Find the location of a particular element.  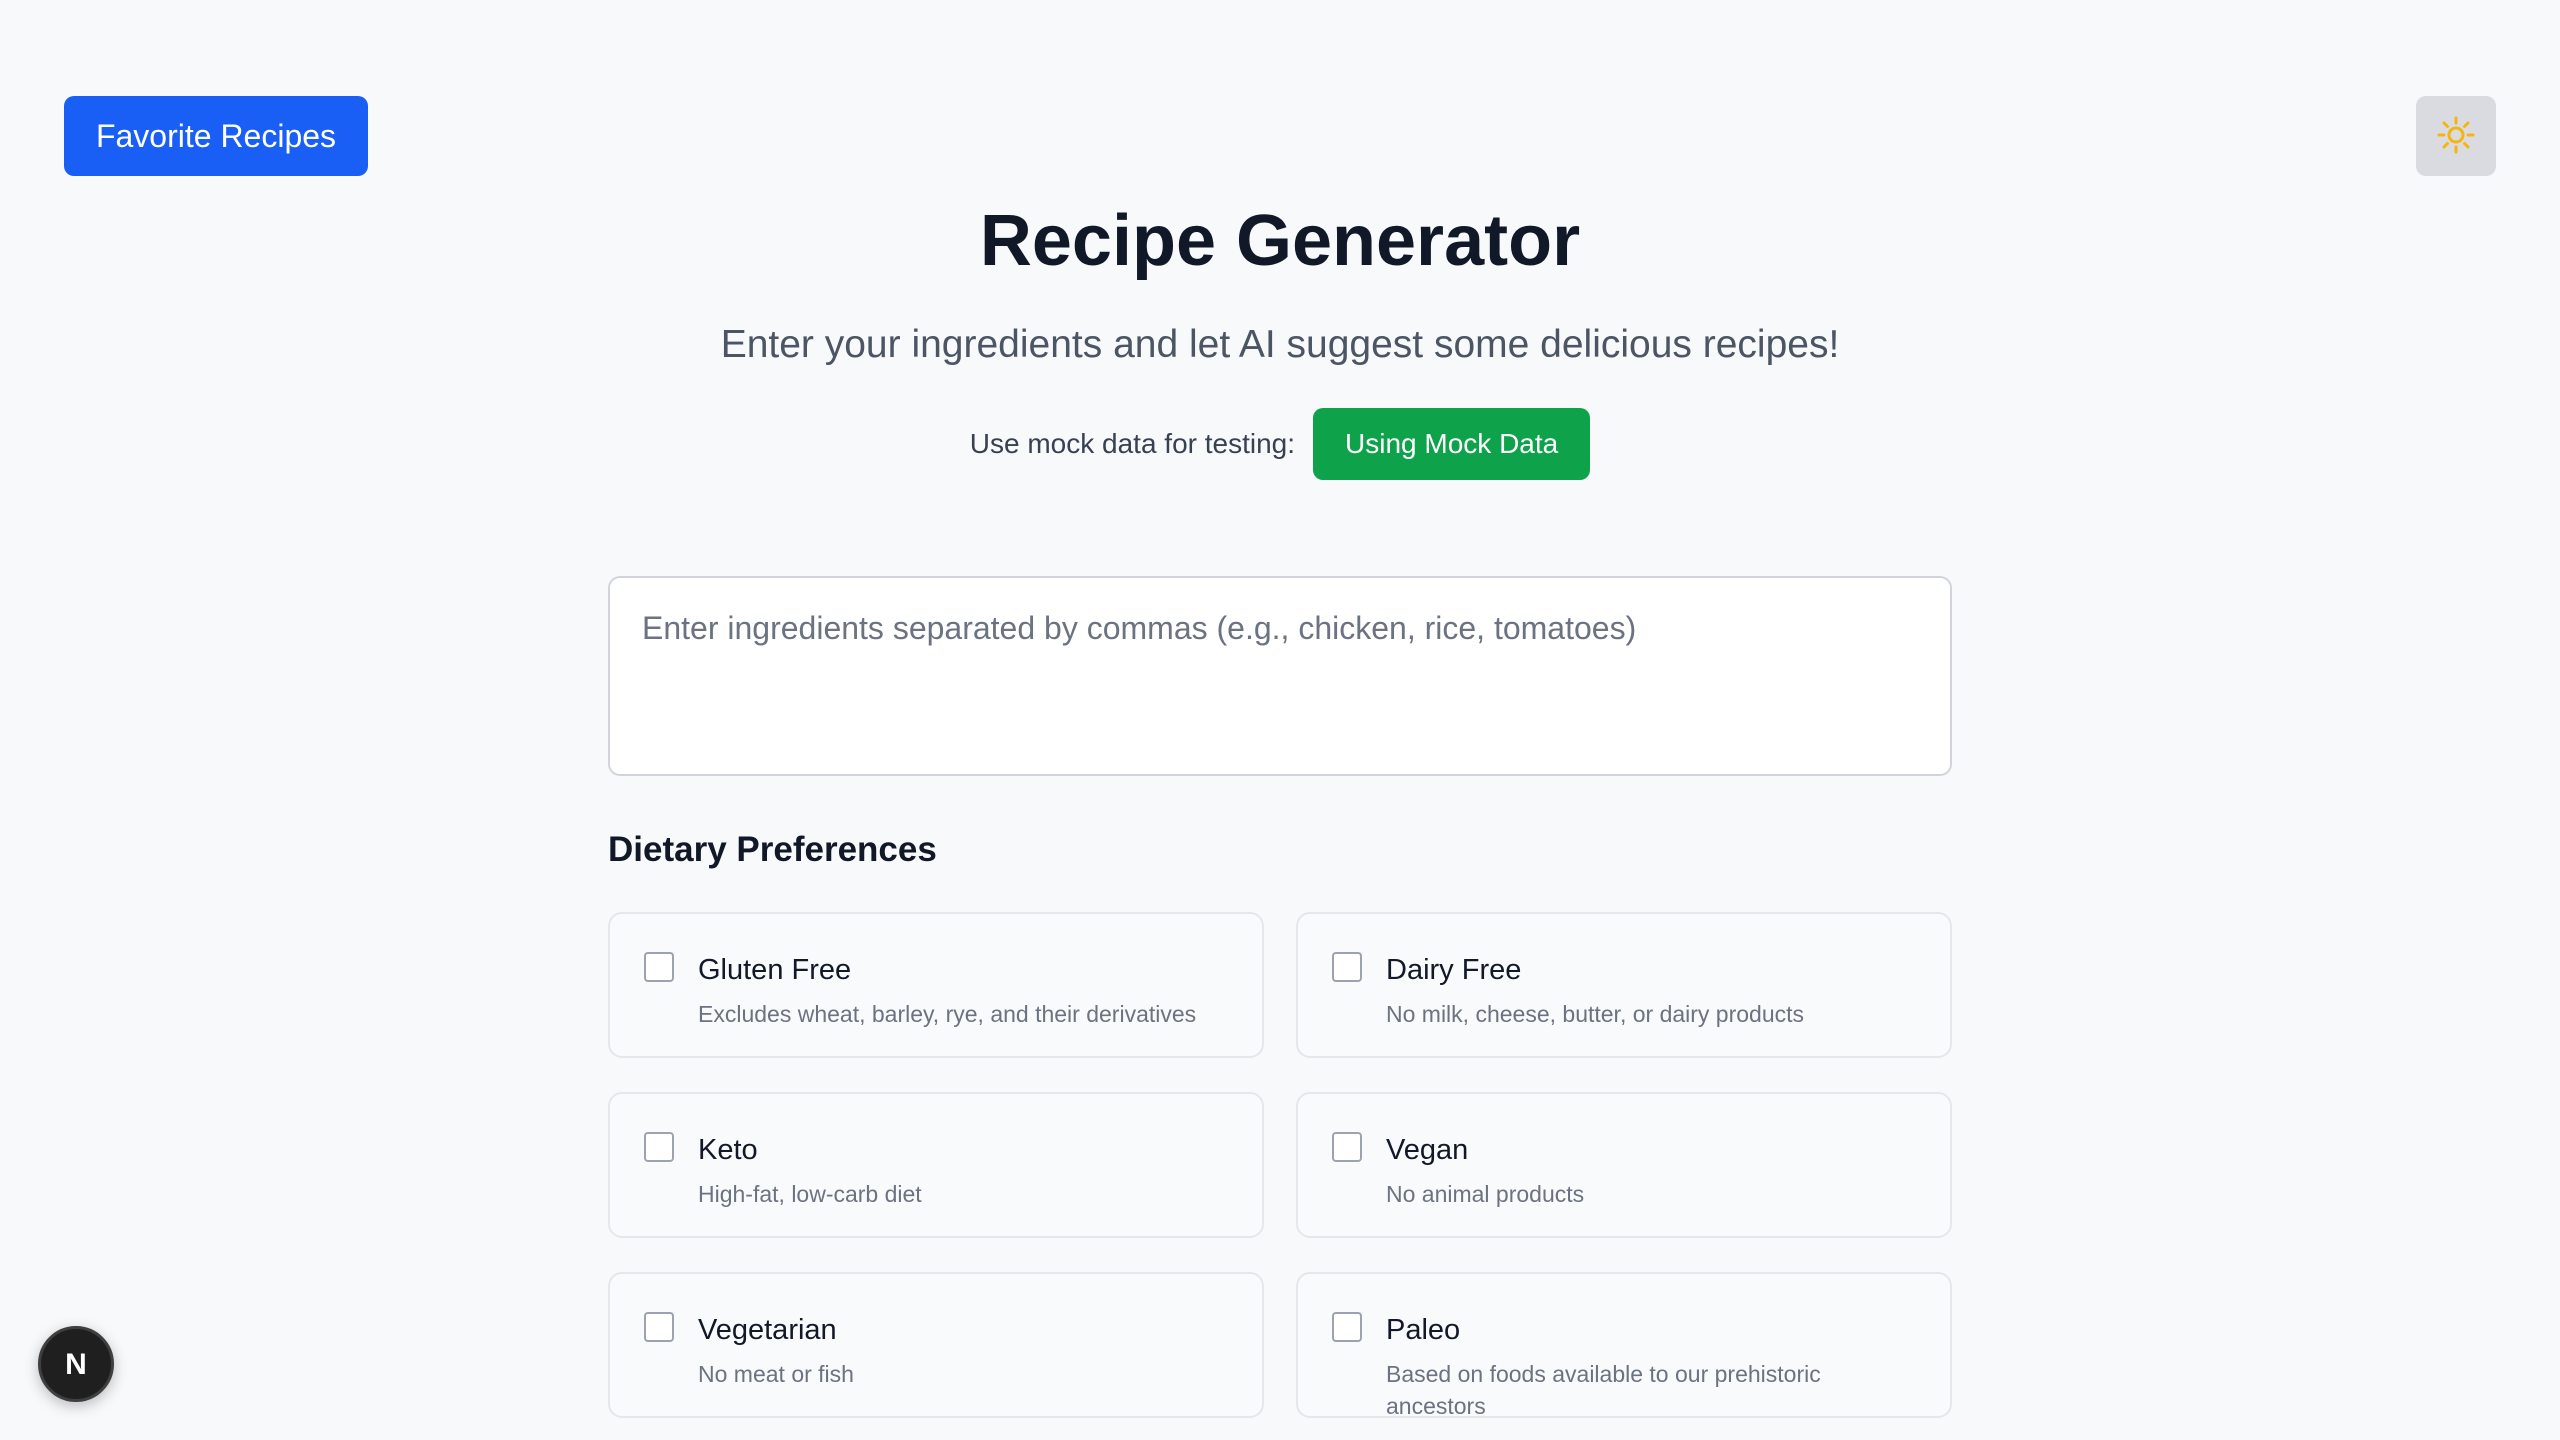

theme-toggle-button is located at coordinates (2456, 136).